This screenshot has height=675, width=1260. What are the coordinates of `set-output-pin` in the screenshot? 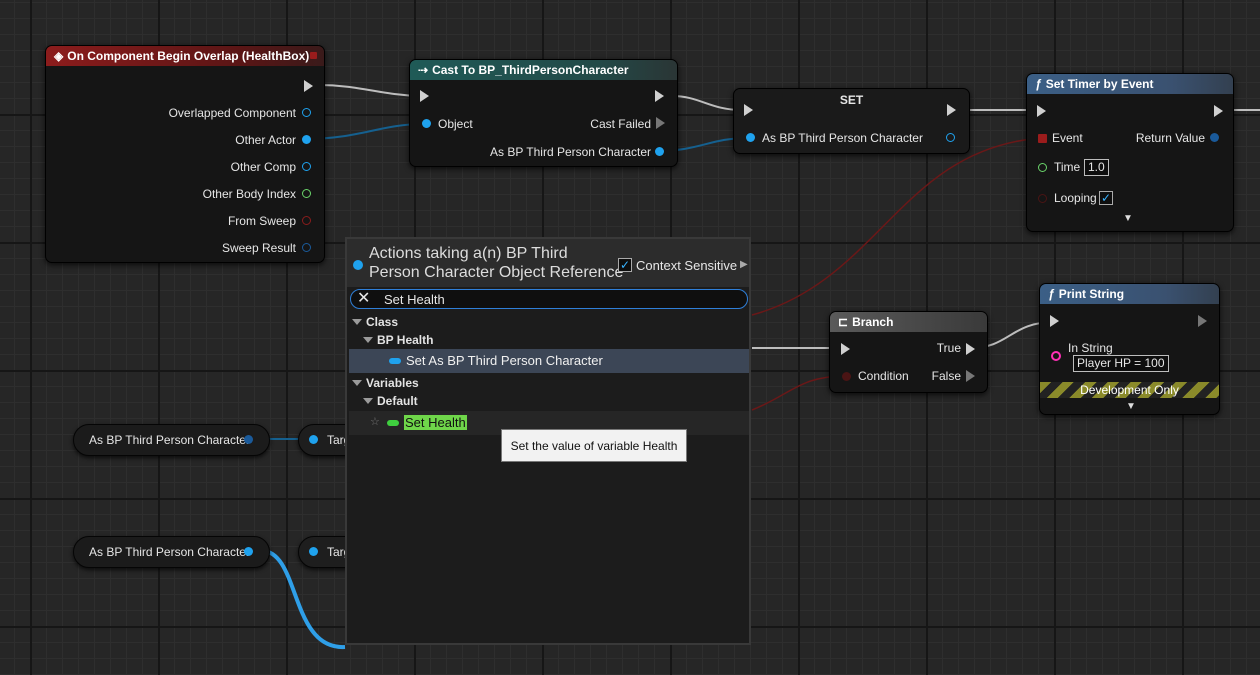 It's located at (950, 137).